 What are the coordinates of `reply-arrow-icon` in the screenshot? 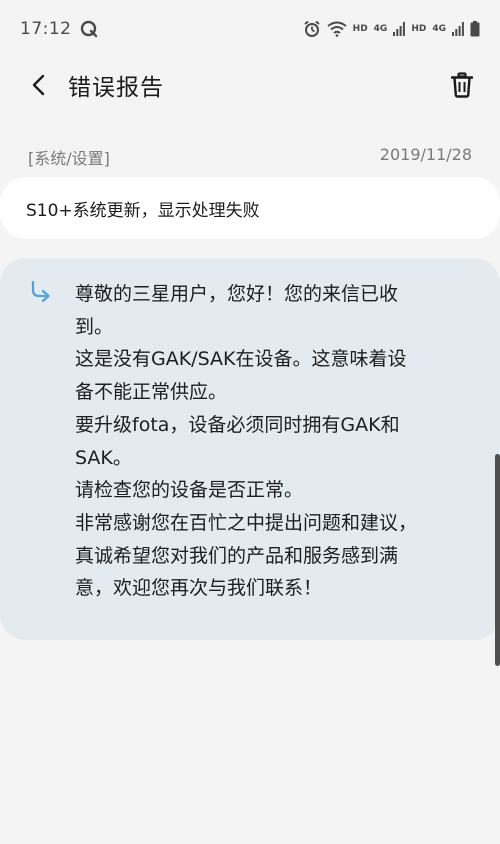 It's located at (41, 292).